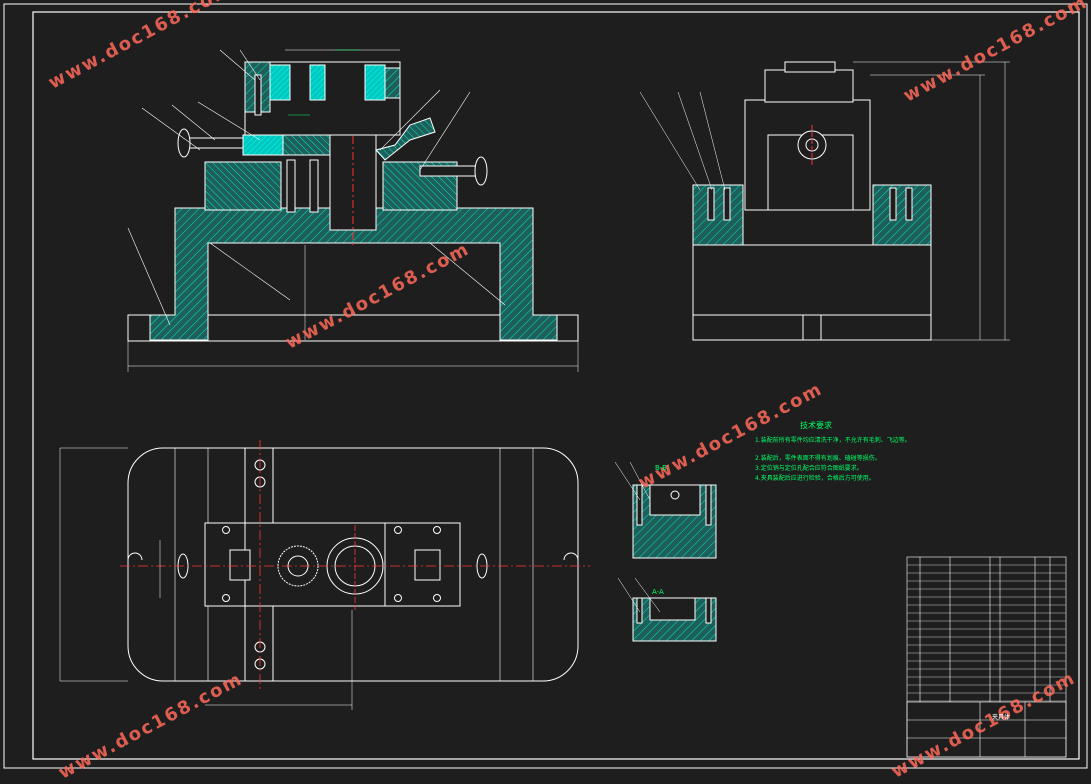  What do you see at coordinates (809, 468) in the screenshot?
I see `tech-req-line: 3.定位销与定位孔配合应符合图纸要求。` at bounding box center [809, 468].